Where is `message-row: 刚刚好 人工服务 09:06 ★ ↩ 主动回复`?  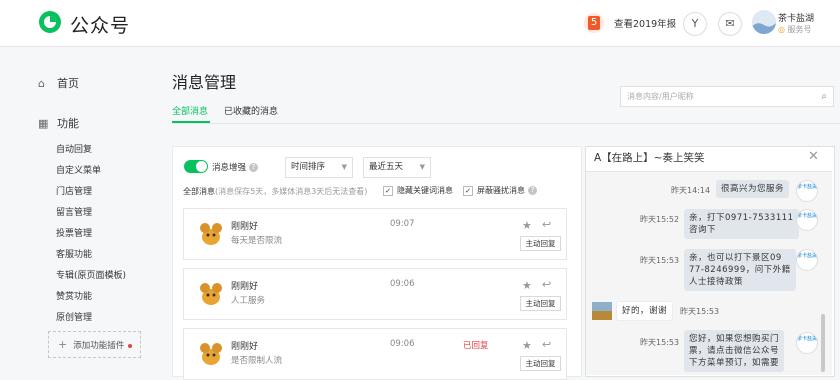
message-row: 刚刚好 人工服务 09:06 ★ ↩ 主动回复 is located at coordinates (375, 294).